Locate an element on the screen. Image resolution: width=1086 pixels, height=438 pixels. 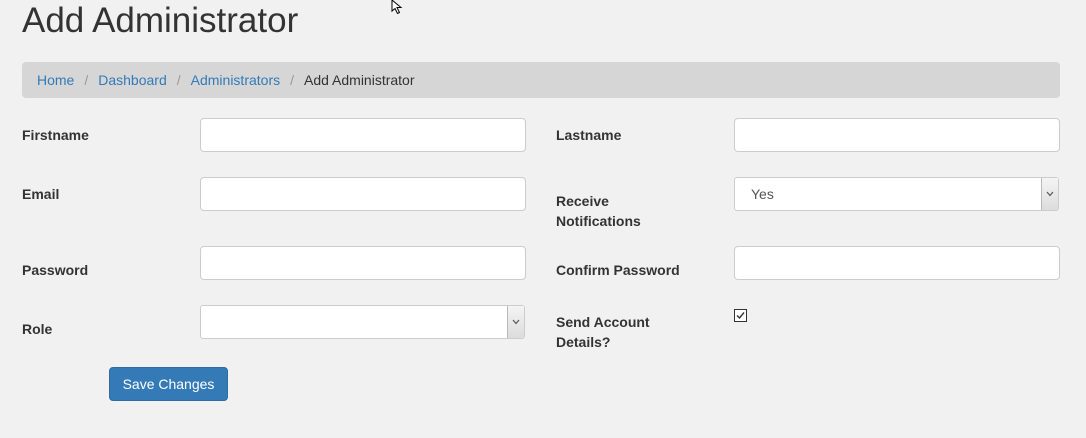
receive-notifications-label-line2: Notifications is located at coordinates (598, 221).